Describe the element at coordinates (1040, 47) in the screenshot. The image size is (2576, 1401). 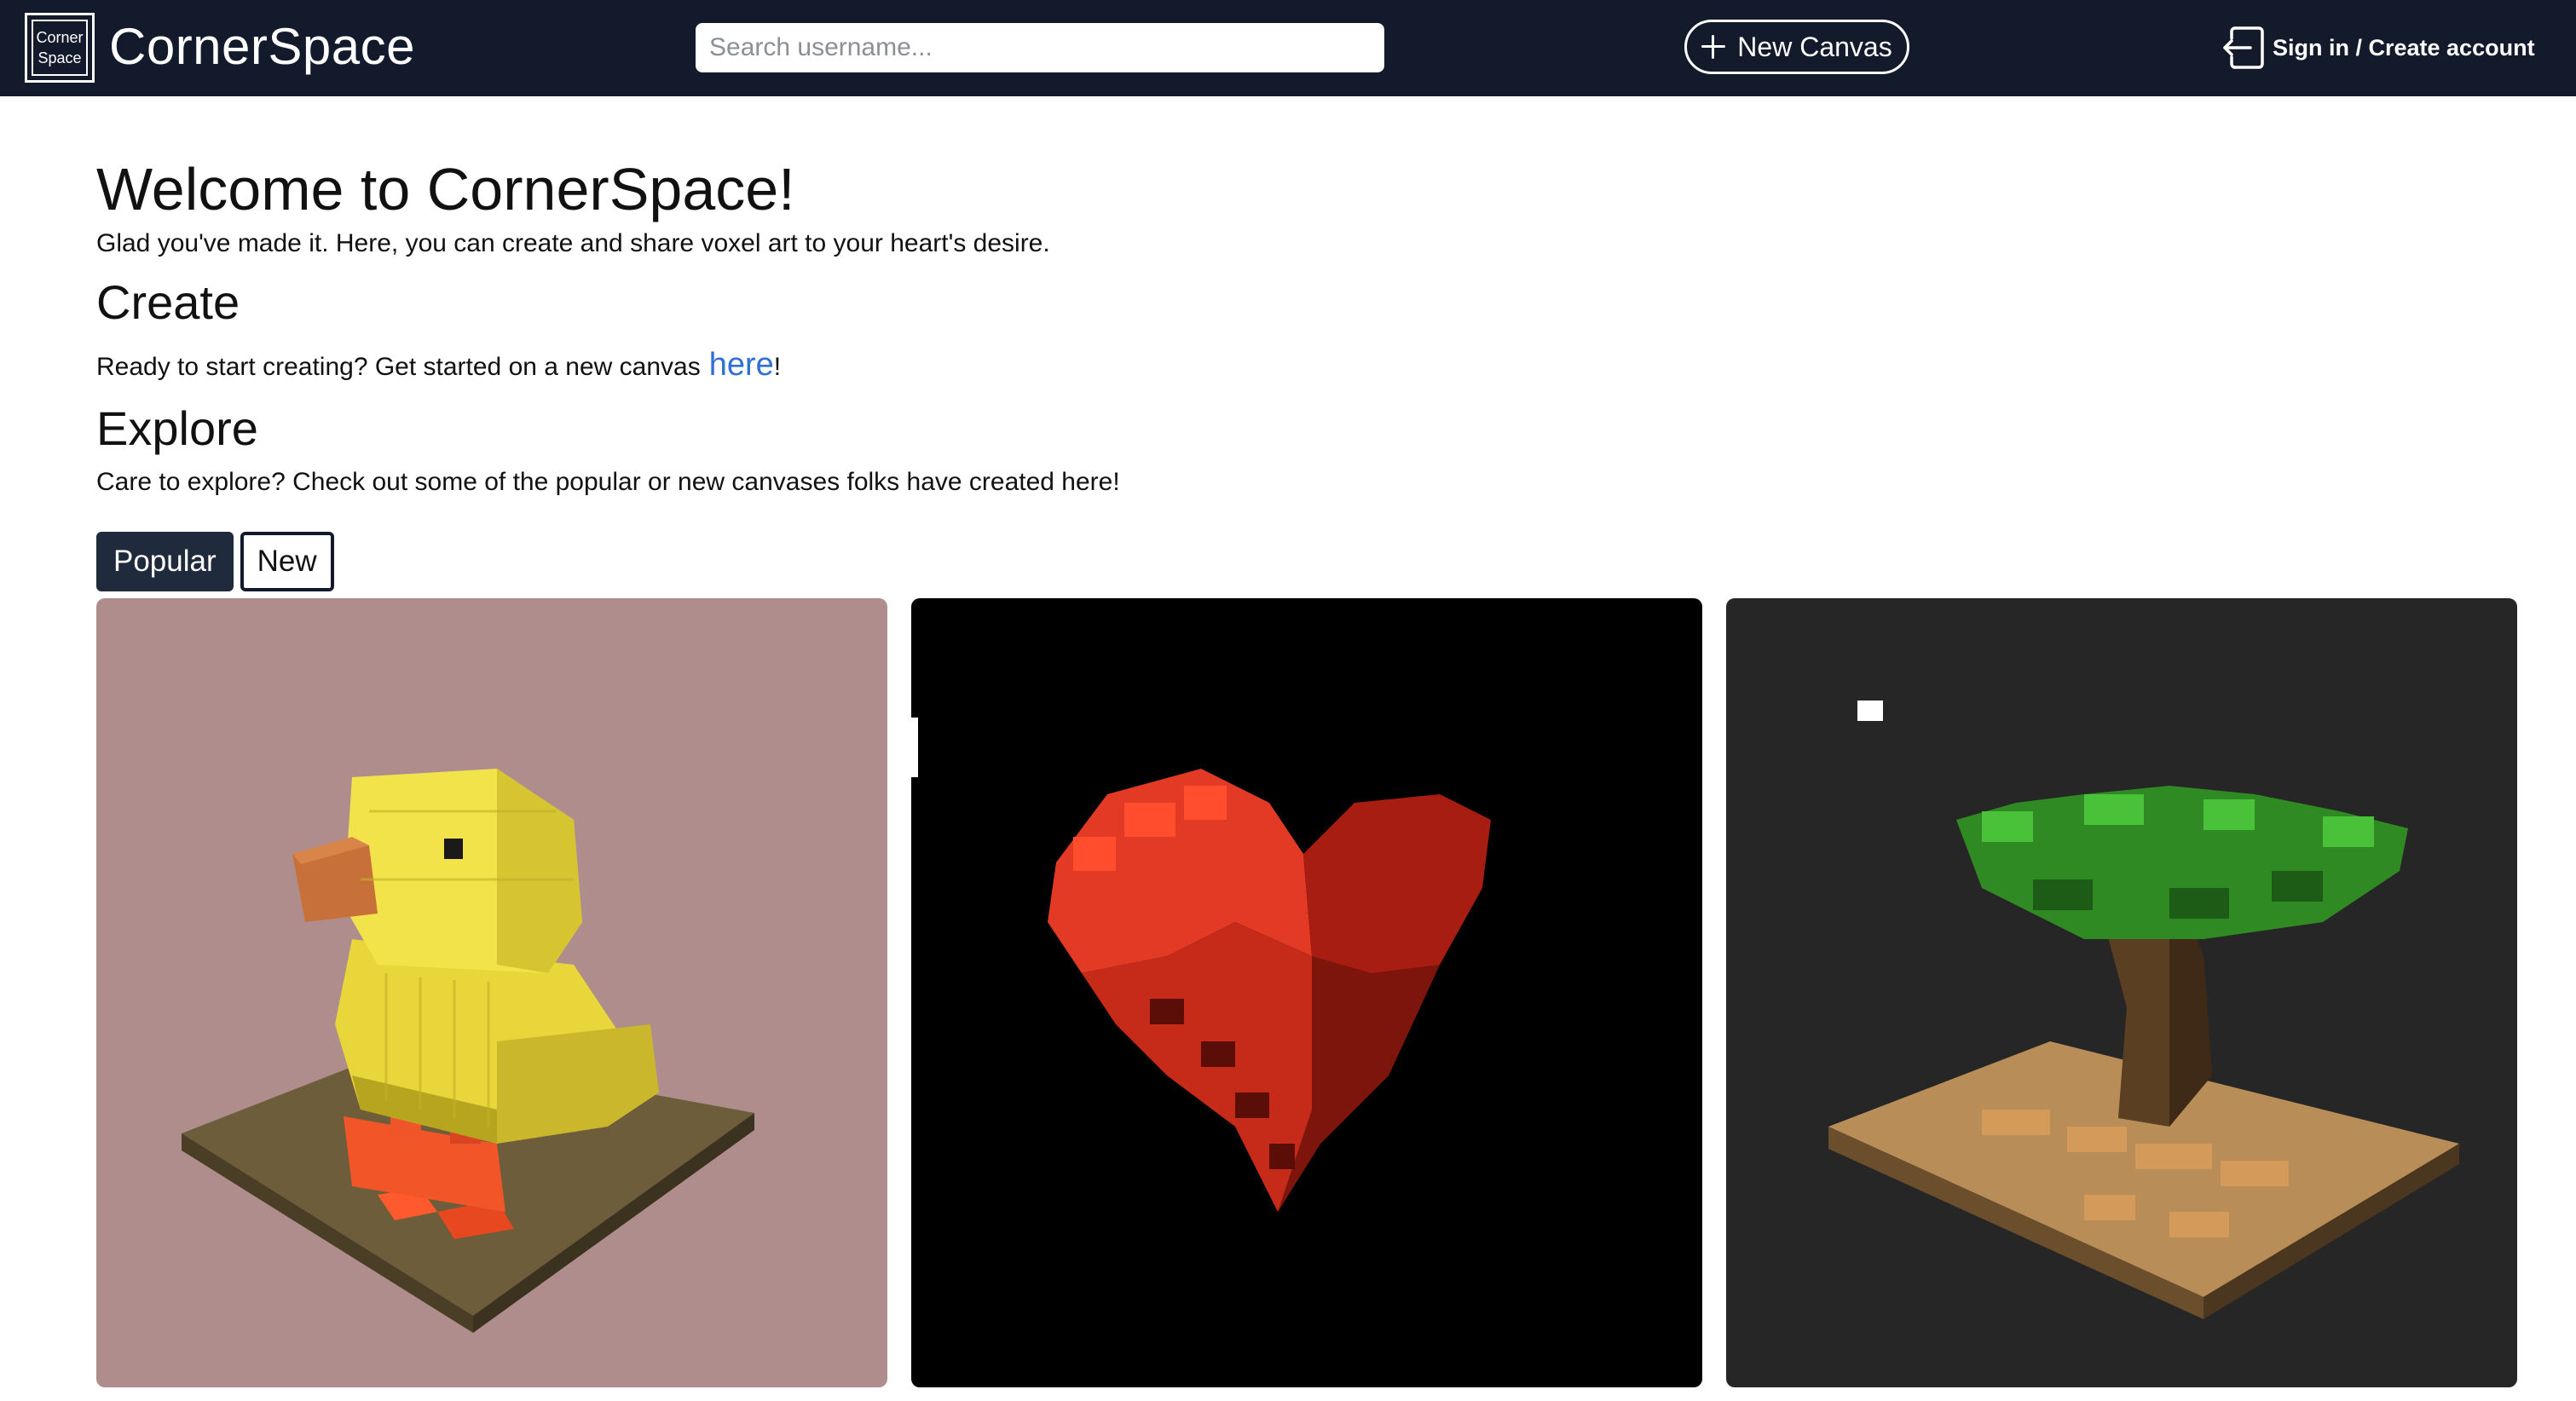
I see `search-input` at that location.